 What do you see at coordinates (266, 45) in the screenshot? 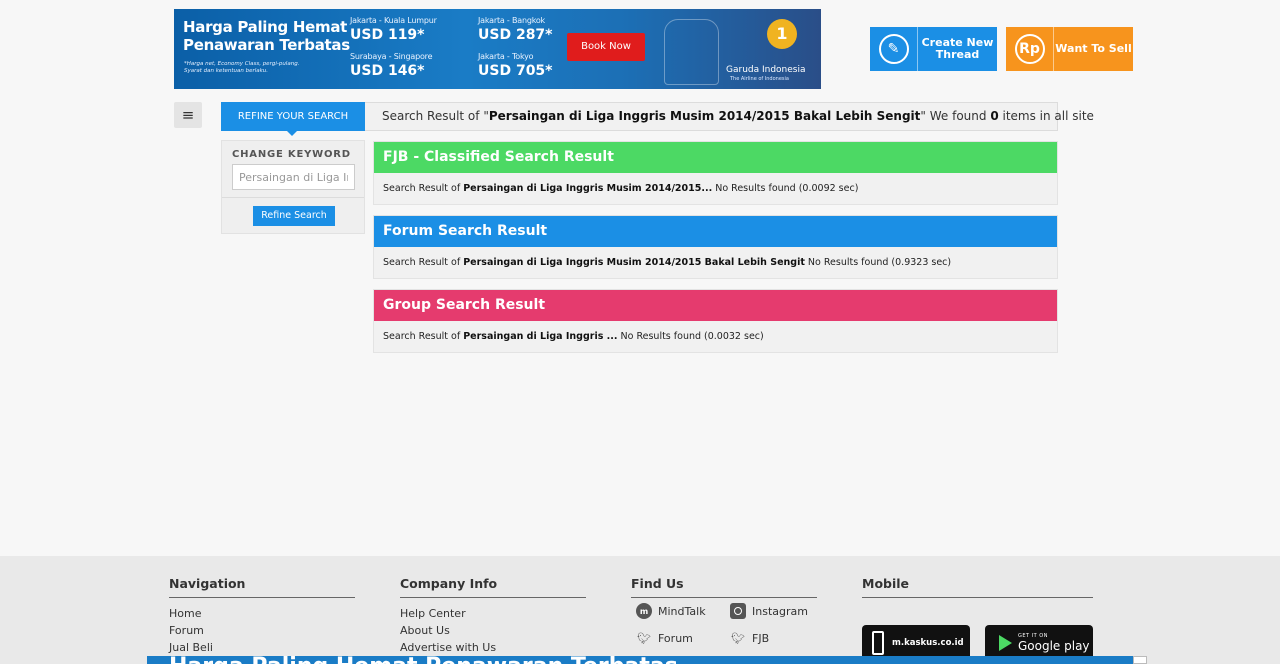
I see `banner-title-line2: Penawaran Terbatas` at bounding box center [266, 45].